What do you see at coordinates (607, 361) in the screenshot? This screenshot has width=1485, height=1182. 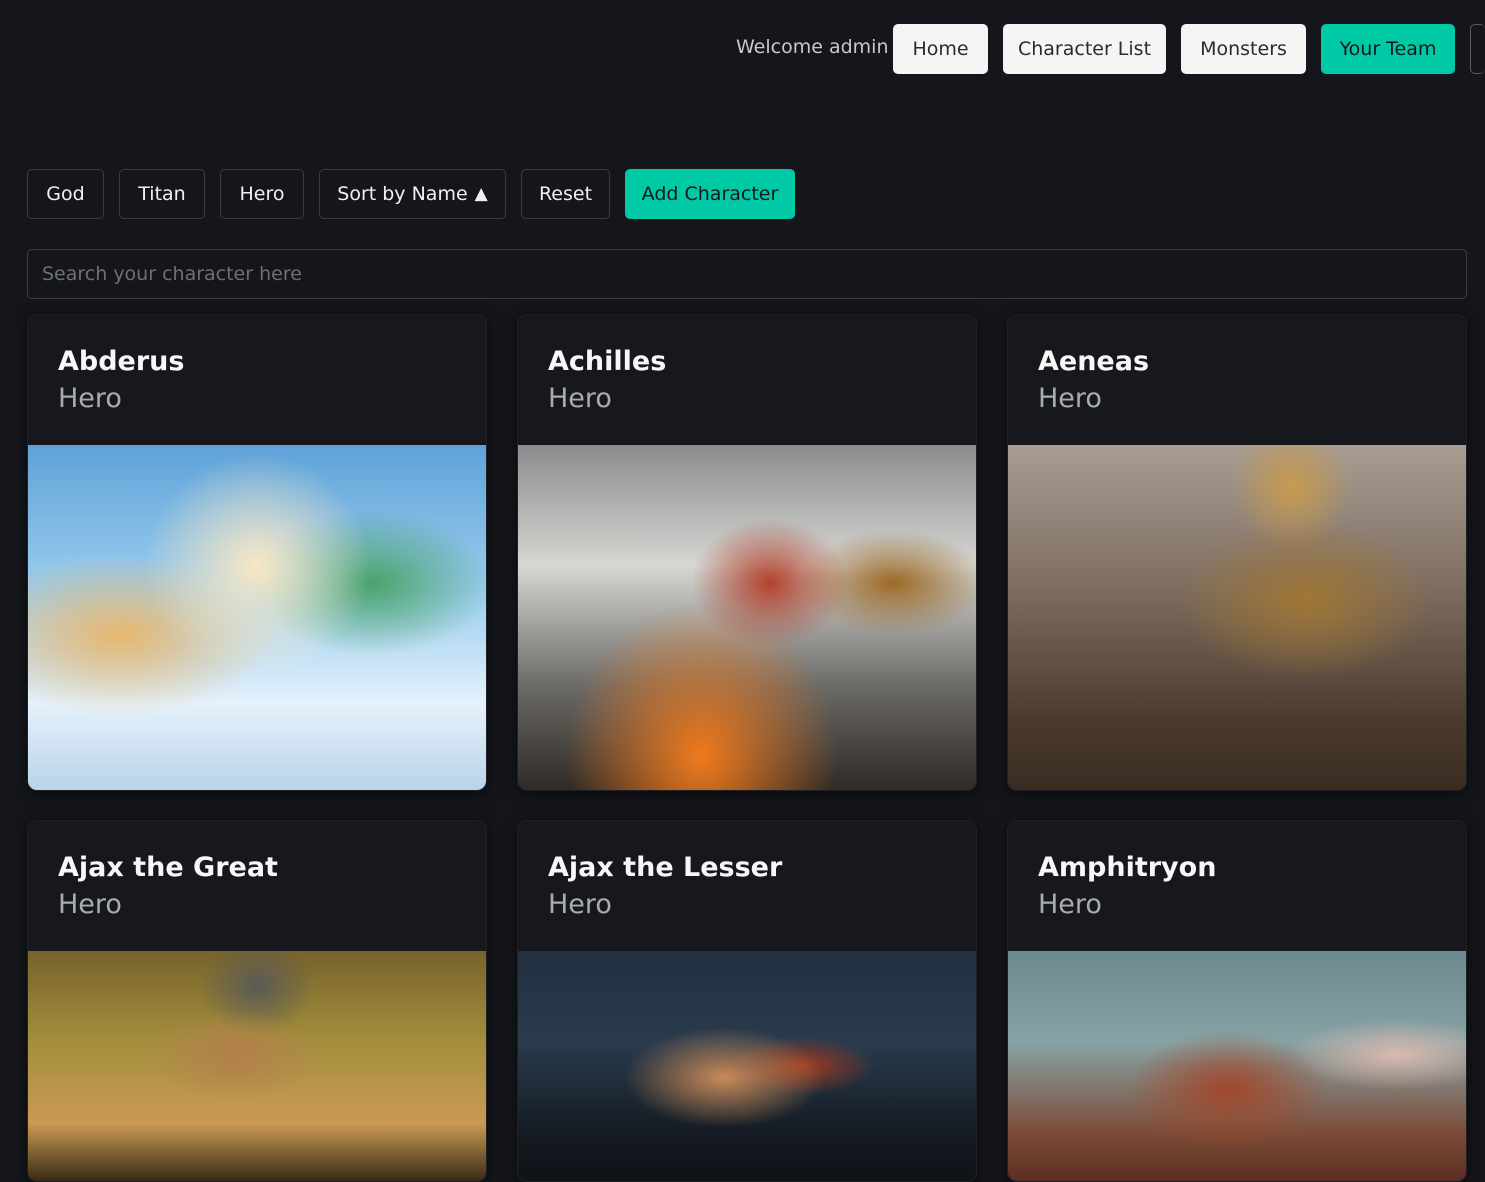 I see `character-name: Achilles` at bounding box center [607, 361].